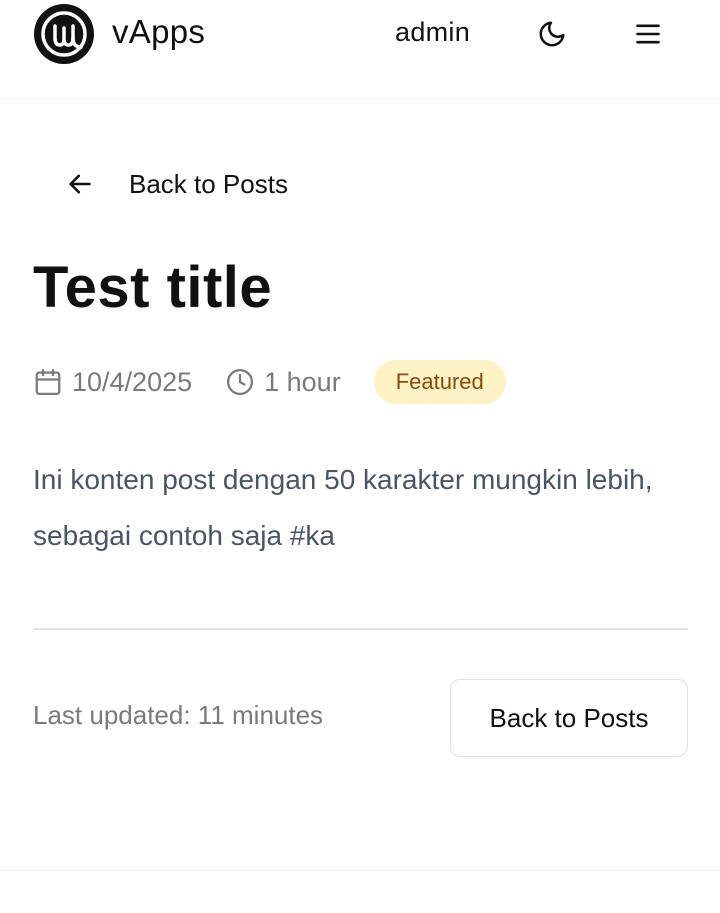 Image resolution: width=720 pixels, height=913 pixels. I want to click on back-to-posts-button: Back to Posts, so click(569, 718).